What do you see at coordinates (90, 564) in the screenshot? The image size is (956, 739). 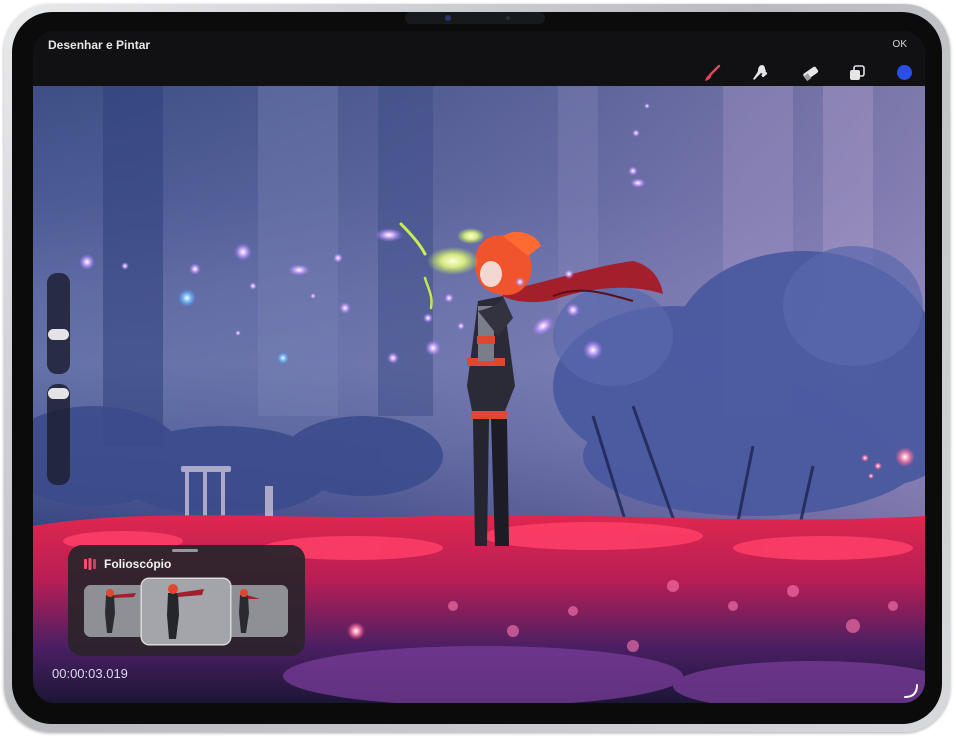 I see `flipbook-icon` at bounding box center [90, 564].